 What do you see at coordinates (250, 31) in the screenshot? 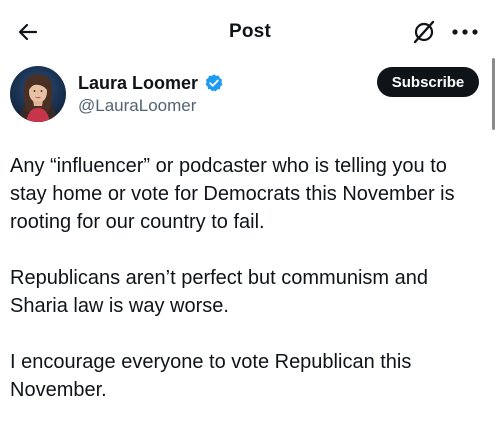
I see `top-bar: Post` at bounding box center [250, 31].